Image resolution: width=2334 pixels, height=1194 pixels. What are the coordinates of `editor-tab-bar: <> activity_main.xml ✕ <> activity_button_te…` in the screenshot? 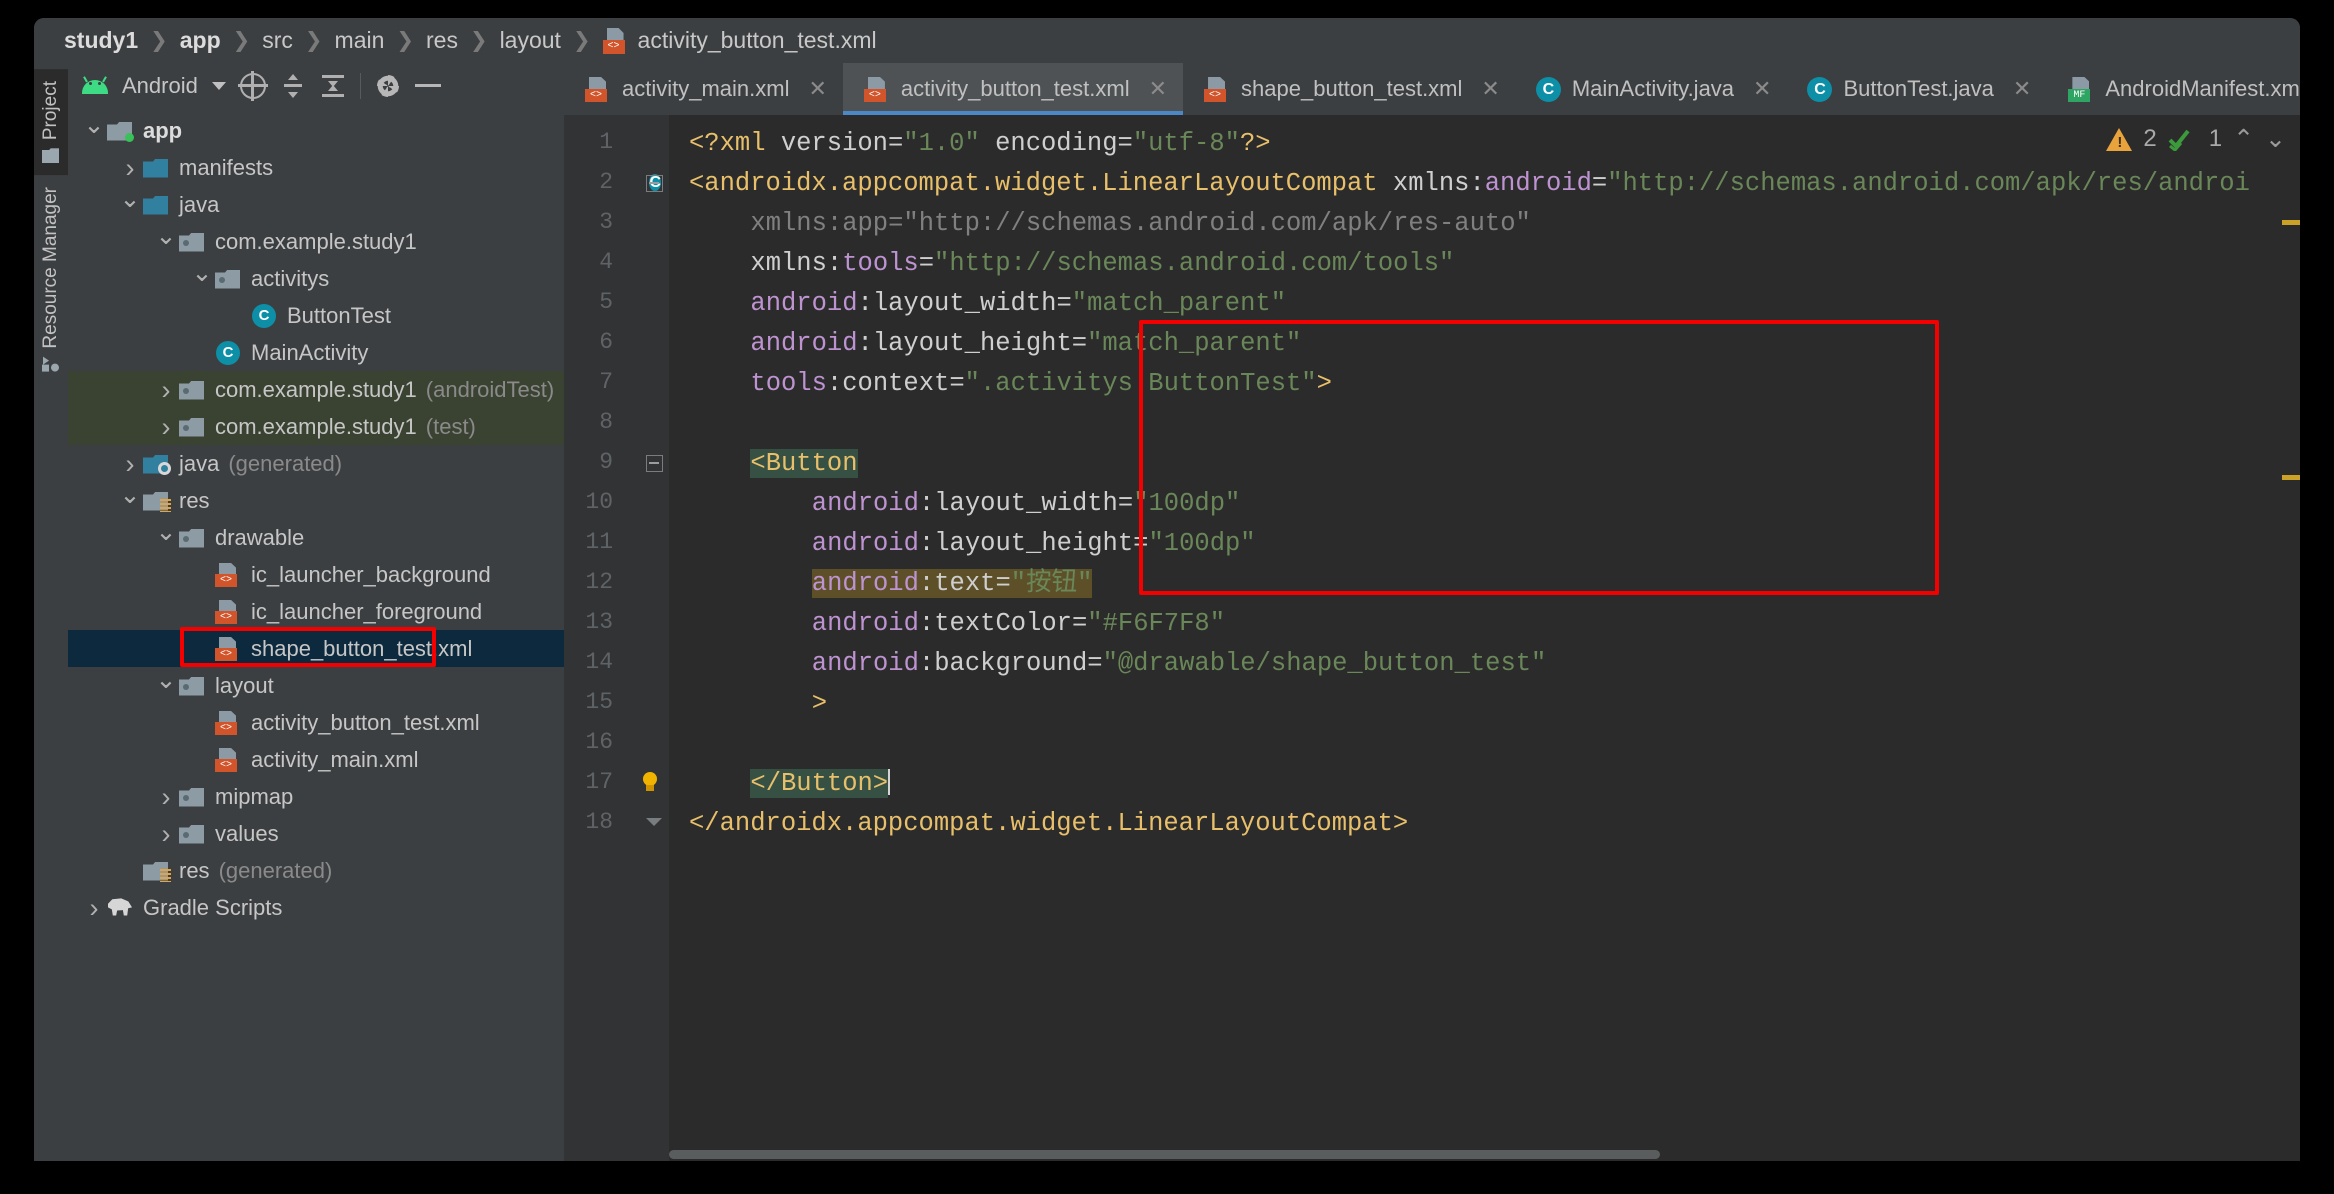 It's located at (1432, 89).